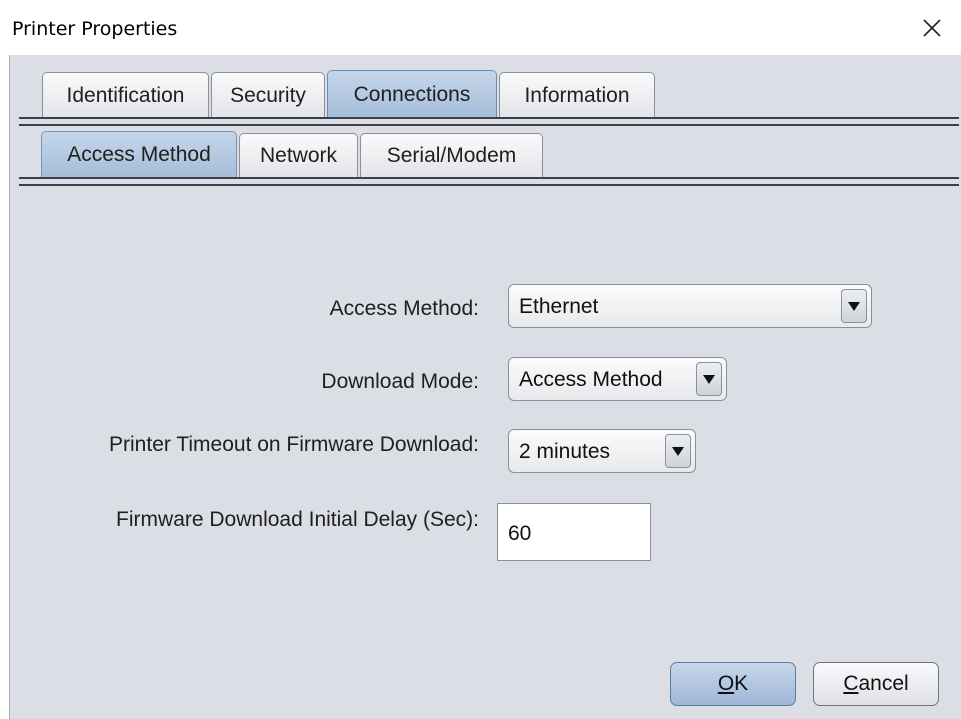  I want to click on tab-access-method: Access Method, so click(139, 154).